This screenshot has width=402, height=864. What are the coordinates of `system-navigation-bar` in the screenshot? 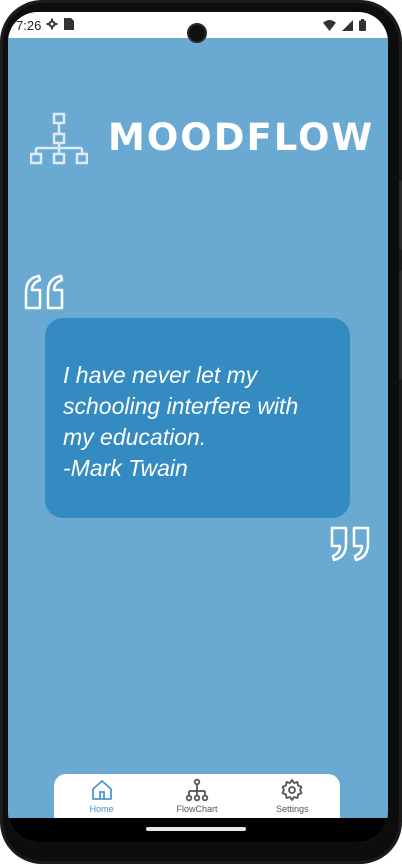 It's located at (198, 830).